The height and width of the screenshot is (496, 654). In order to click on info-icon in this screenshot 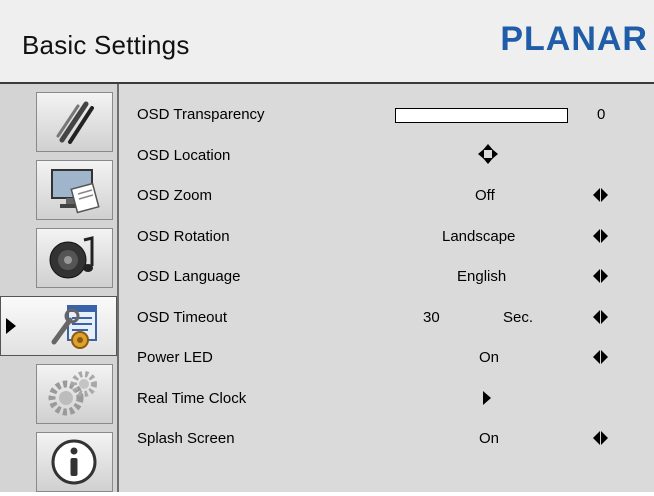, I will do `click(74, 462)`.